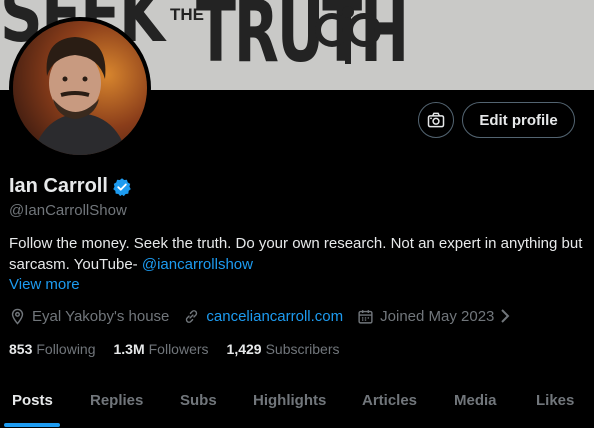 The image size is (594, 428). What do you see at coordinates (555, 400) in the screenshot?
I see `tab-likes: Likes` at bounding box center [555, 400].